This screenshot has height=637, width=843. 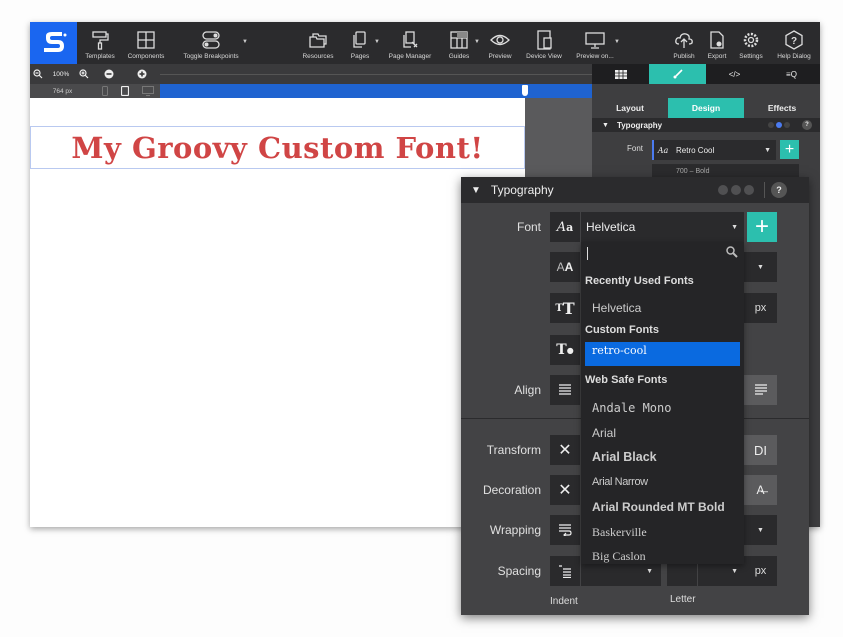 What do you see at coordinates (760, 267) in the screenshot?
I see `weight-select-tail: ▼` at bounding box center [760, 267].